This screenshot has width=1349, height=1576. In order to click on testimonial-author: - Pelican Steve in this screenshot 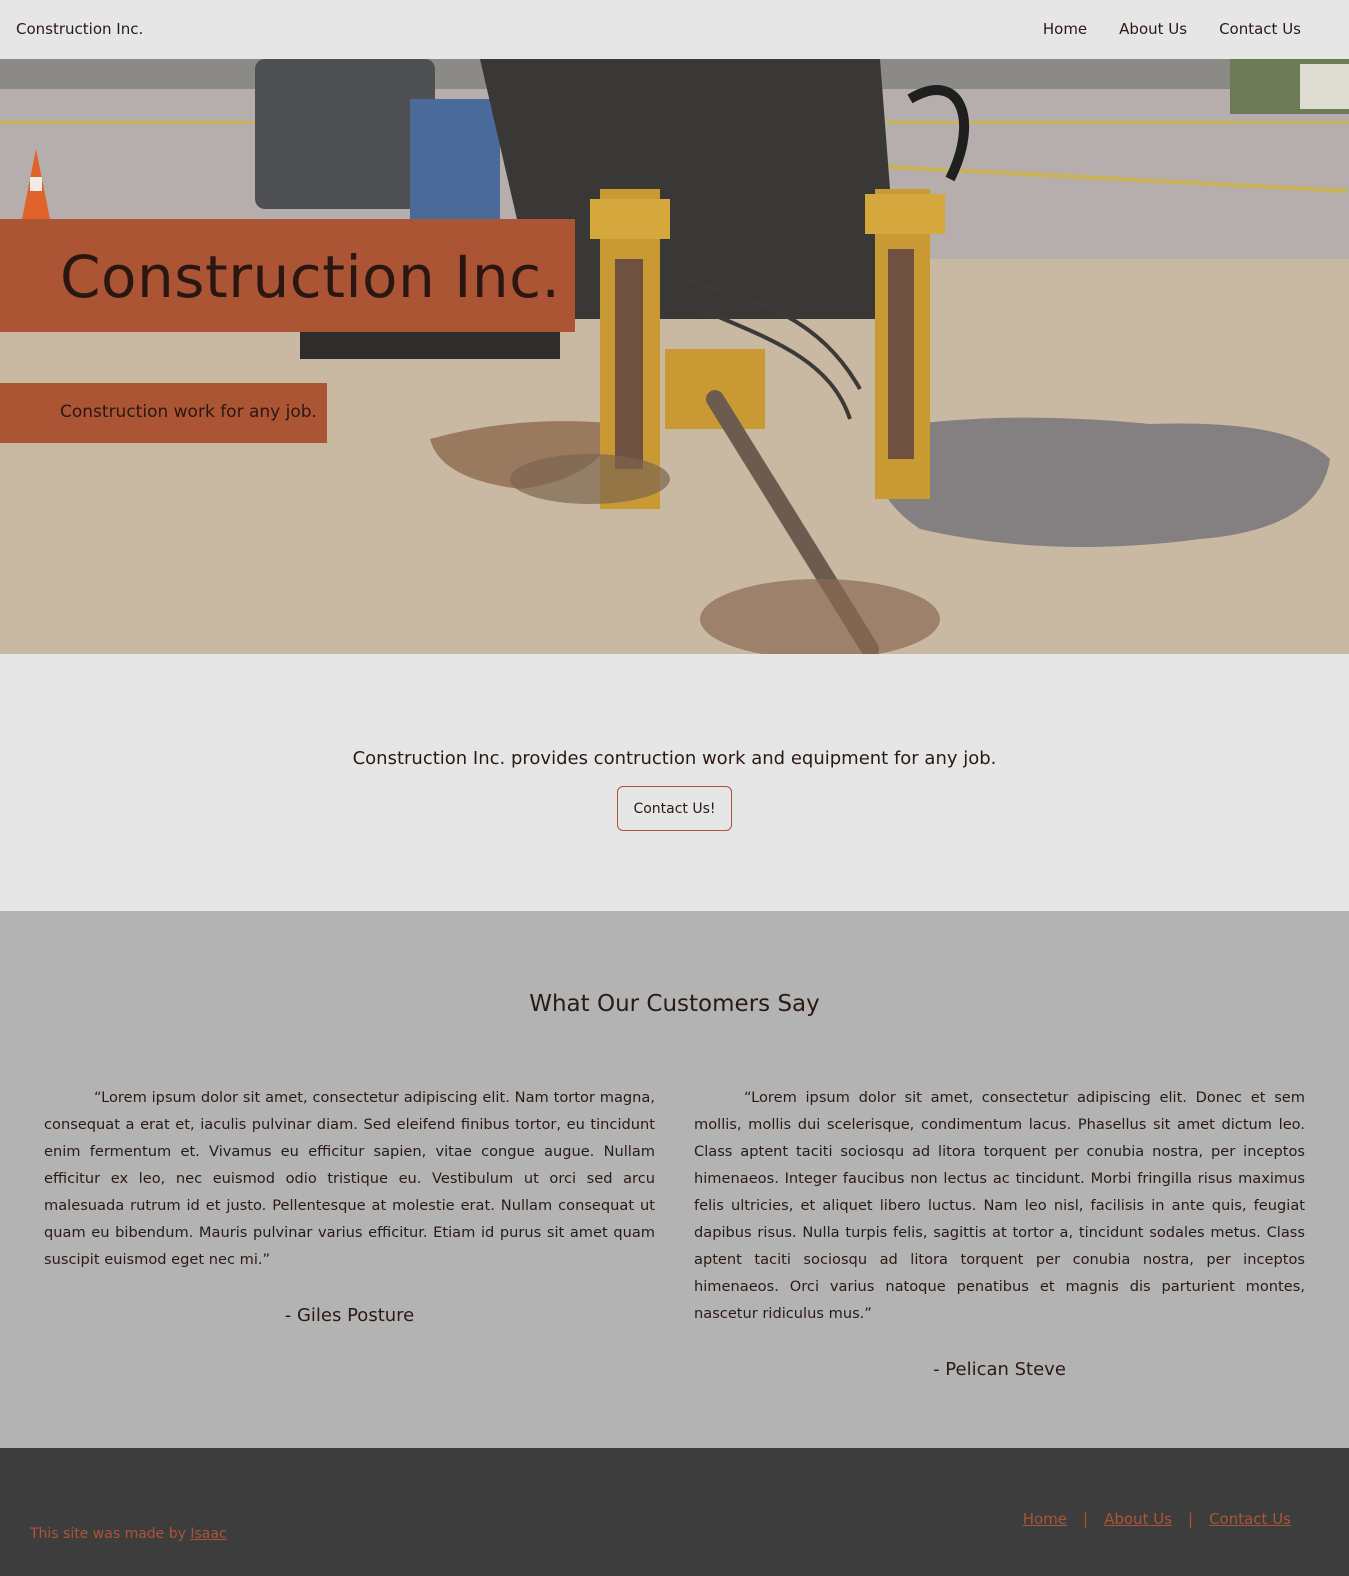, I will do `click(999, 1369)`.